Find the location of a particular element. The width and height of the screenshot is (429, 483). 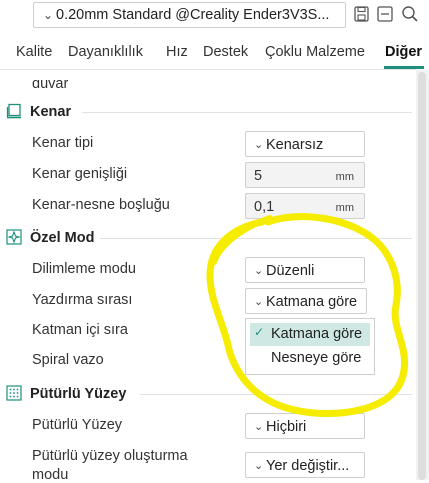

tab-others: Diğer is located at coordinates (403, 52).